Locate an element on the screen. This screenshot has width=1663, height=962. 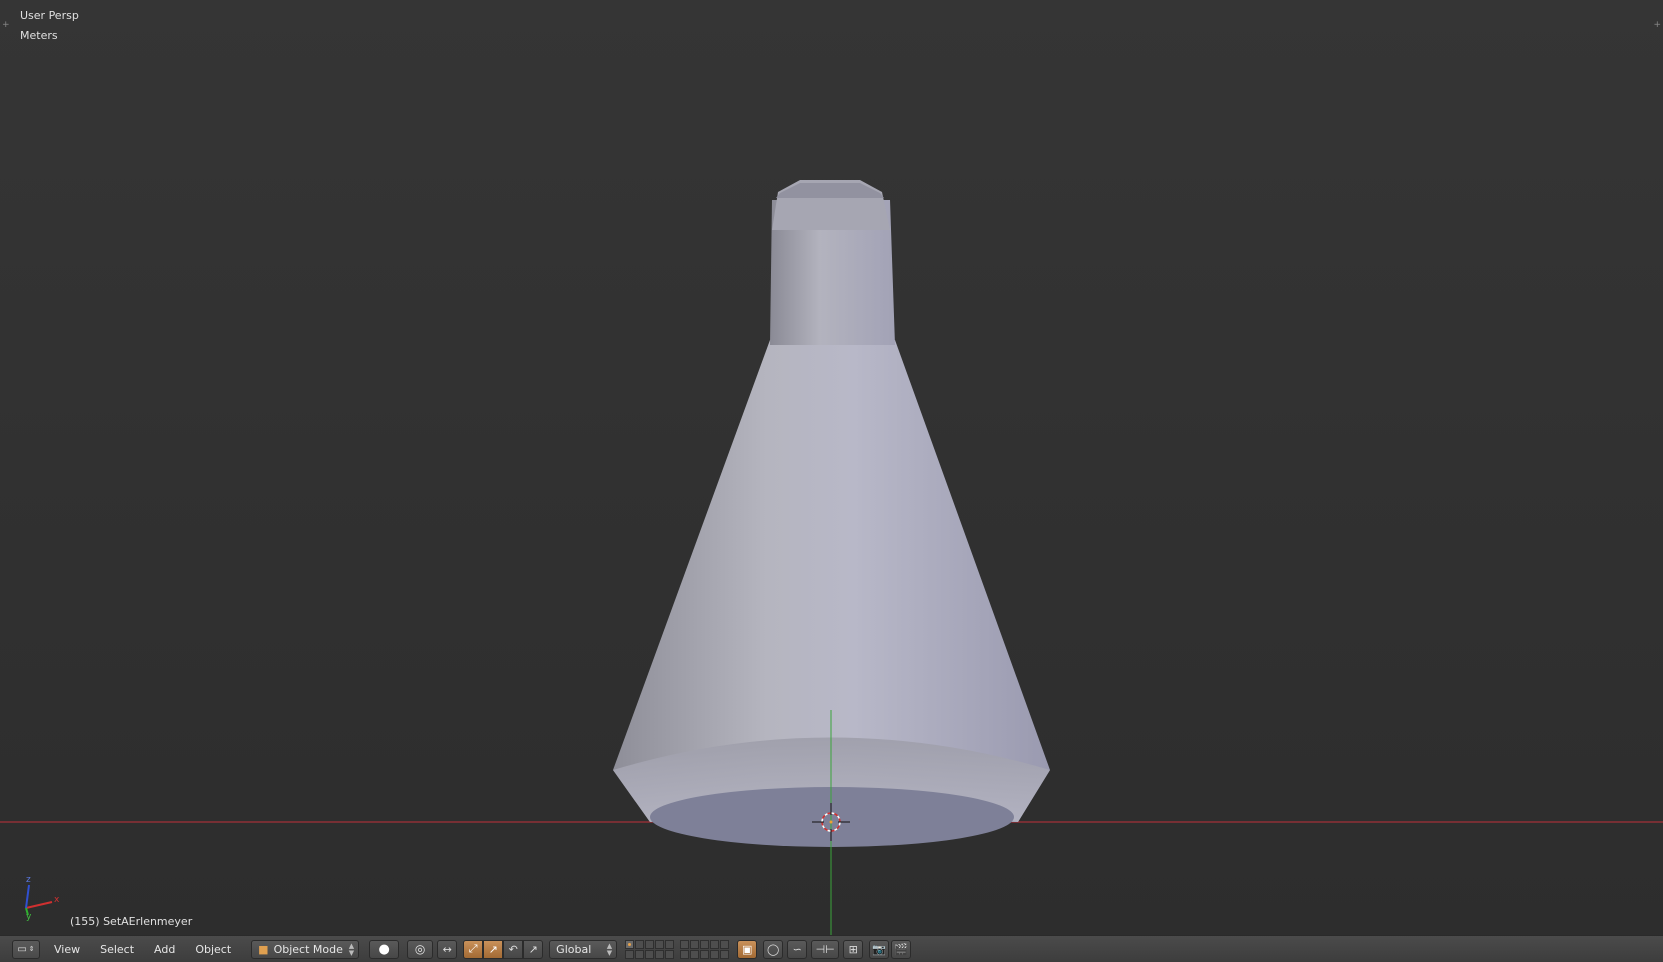
scale-manipulator-button: ↗ is located at coordinates (533, 949).